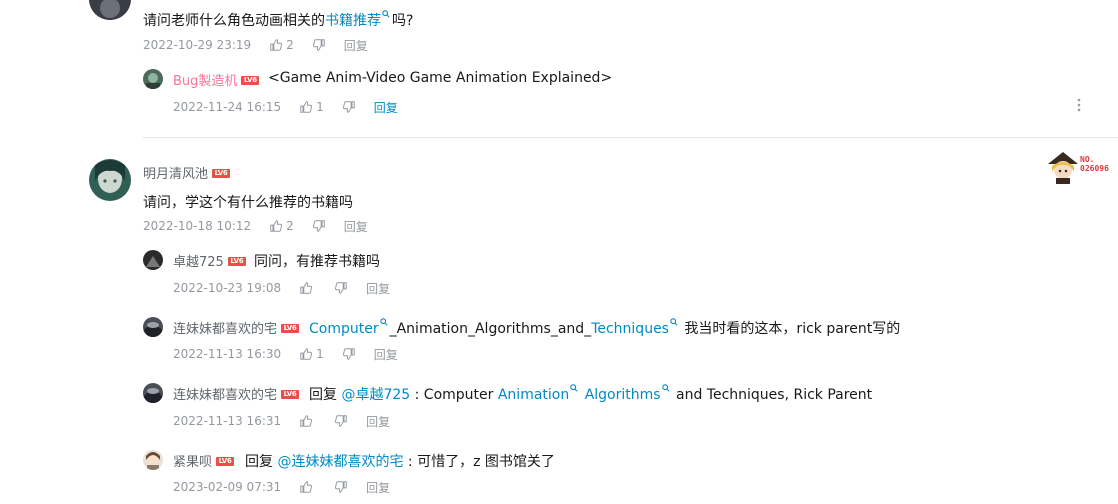 The height and width of the screenshot is (504, 1118). Describe the element at coordinates (285, 354) in the screenshot. I see `reply-meta: 2022-11-13 16:30 1 回复` at that location.